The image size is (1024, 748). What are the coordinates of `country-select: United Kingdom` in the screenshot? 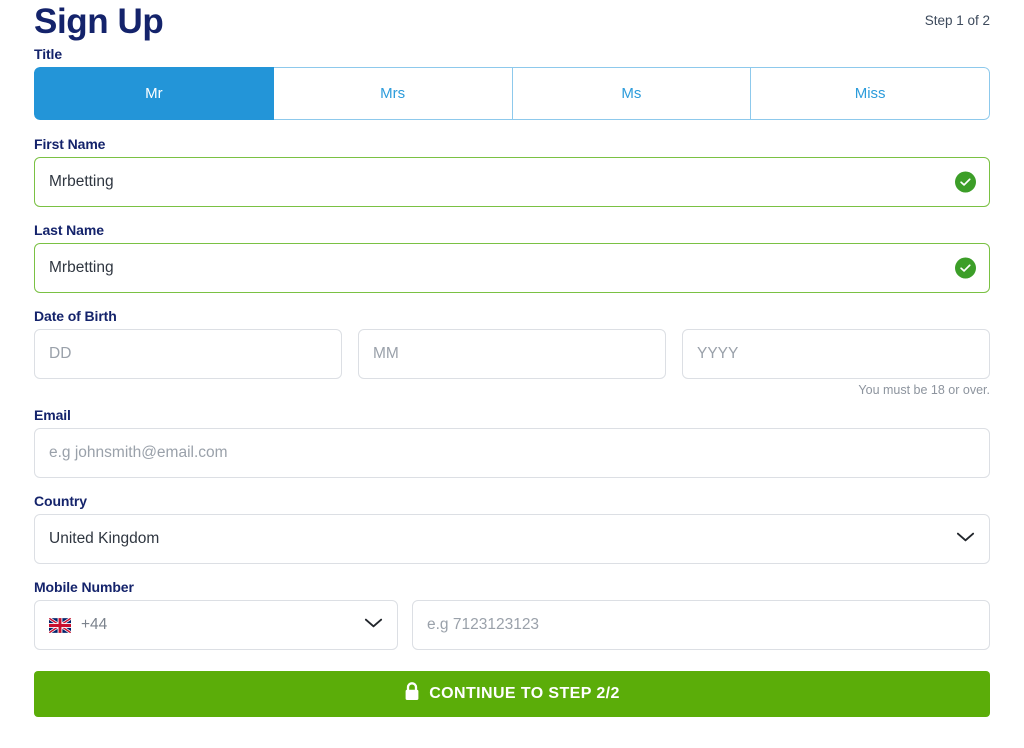 It's located at (512, 539).